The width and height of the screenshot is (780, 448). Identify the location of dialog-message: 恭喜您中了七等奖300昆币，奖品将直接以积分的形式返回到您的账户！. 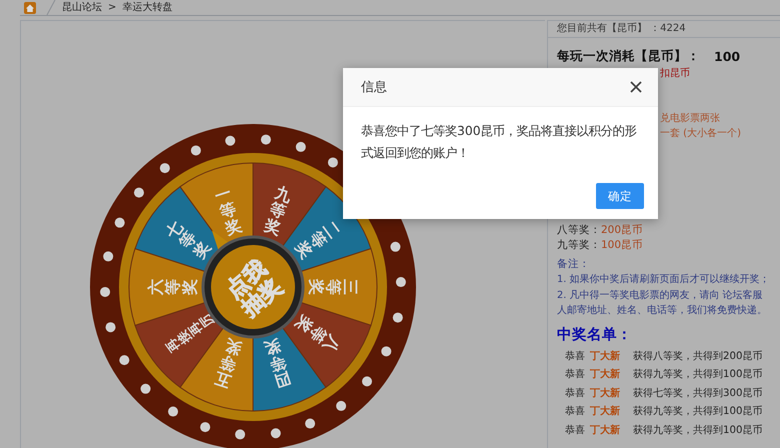
(499, 142).